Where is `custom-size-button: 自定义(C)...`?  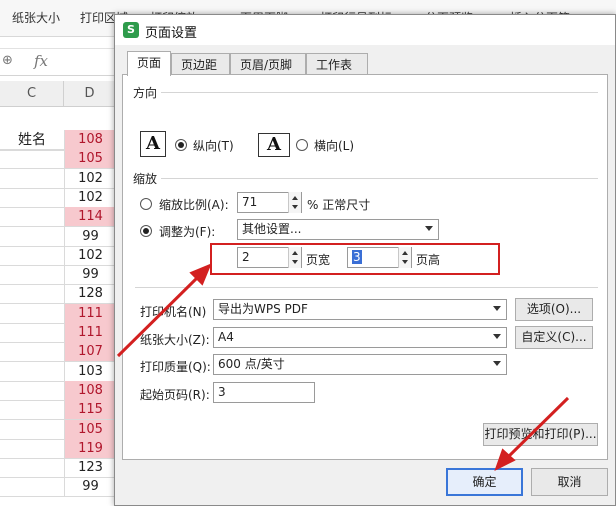 custom-size-button: 自定义(C)... is located at coordinates (554, 337).